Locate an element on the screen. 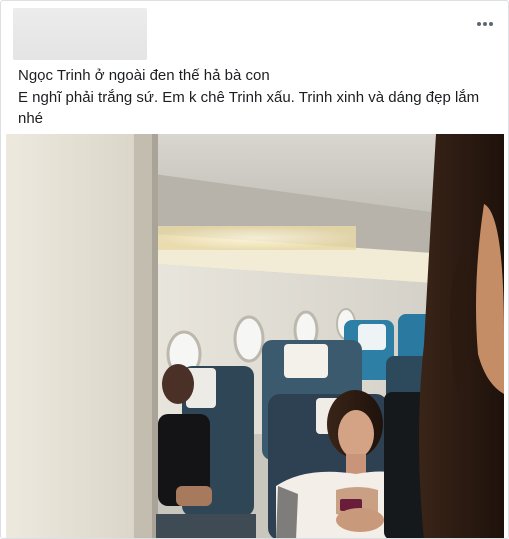 The width and height of the screenshot is (509, 539). more-horizontal-icon is located at coordinates (485, 24).